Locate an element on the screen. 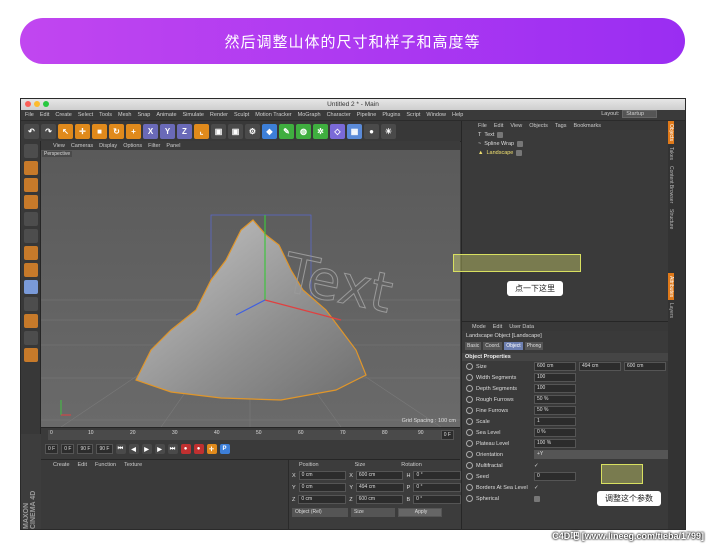 The image size is (722, 554). go-to-start-icon: ⏮ is located at coordinates (120, 449).